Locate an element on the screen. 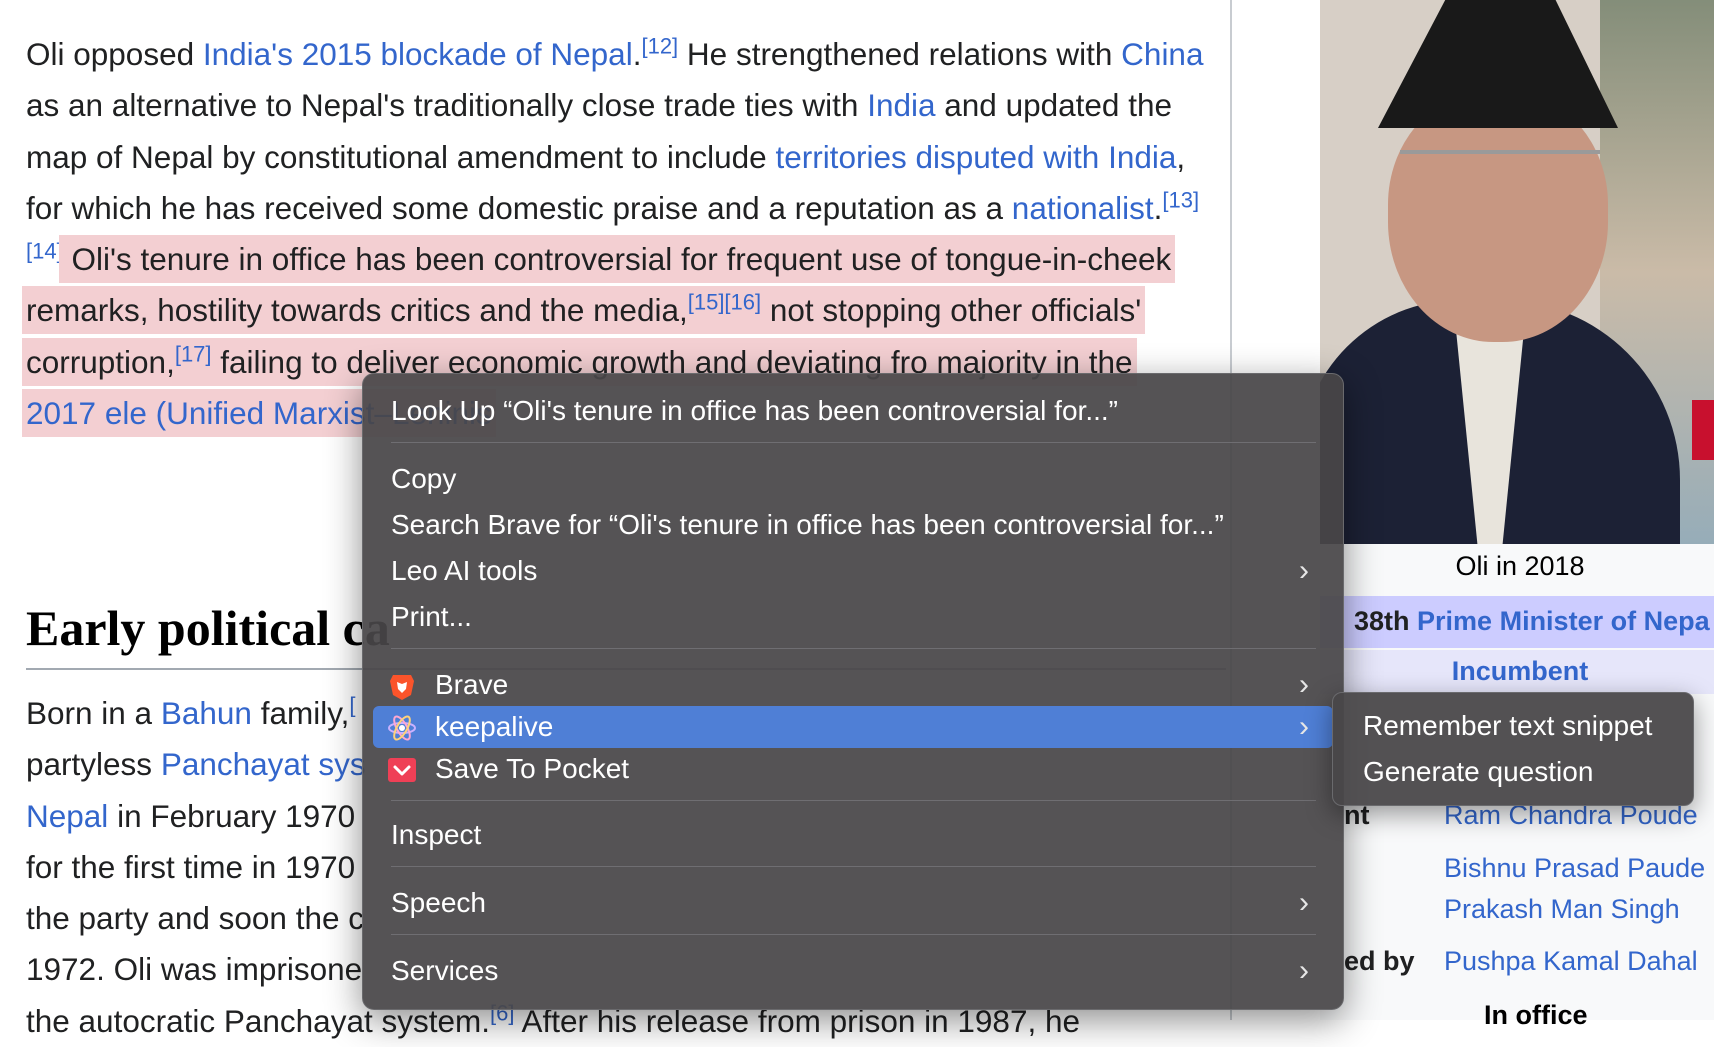 The height and width of the screenshot is (1047, 1714). link-bahun: Bahun is located at coordinates (206, 713).